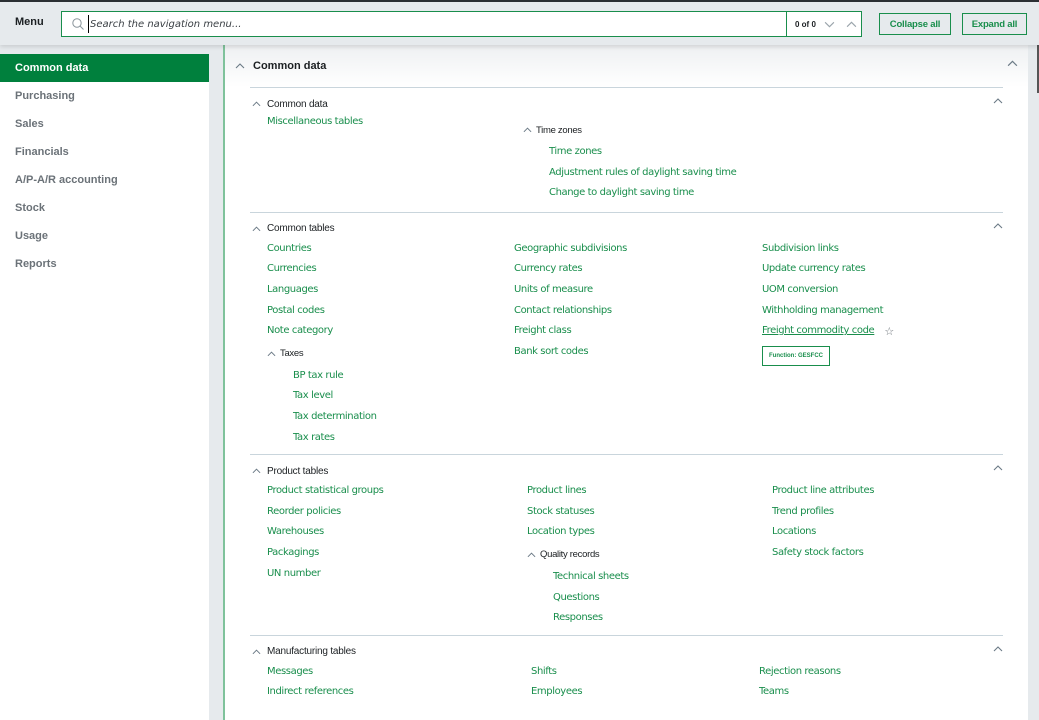 This screenshot has width=1039, height=720. I want to click on subgroup-header: Quality records, so click(649, 555).